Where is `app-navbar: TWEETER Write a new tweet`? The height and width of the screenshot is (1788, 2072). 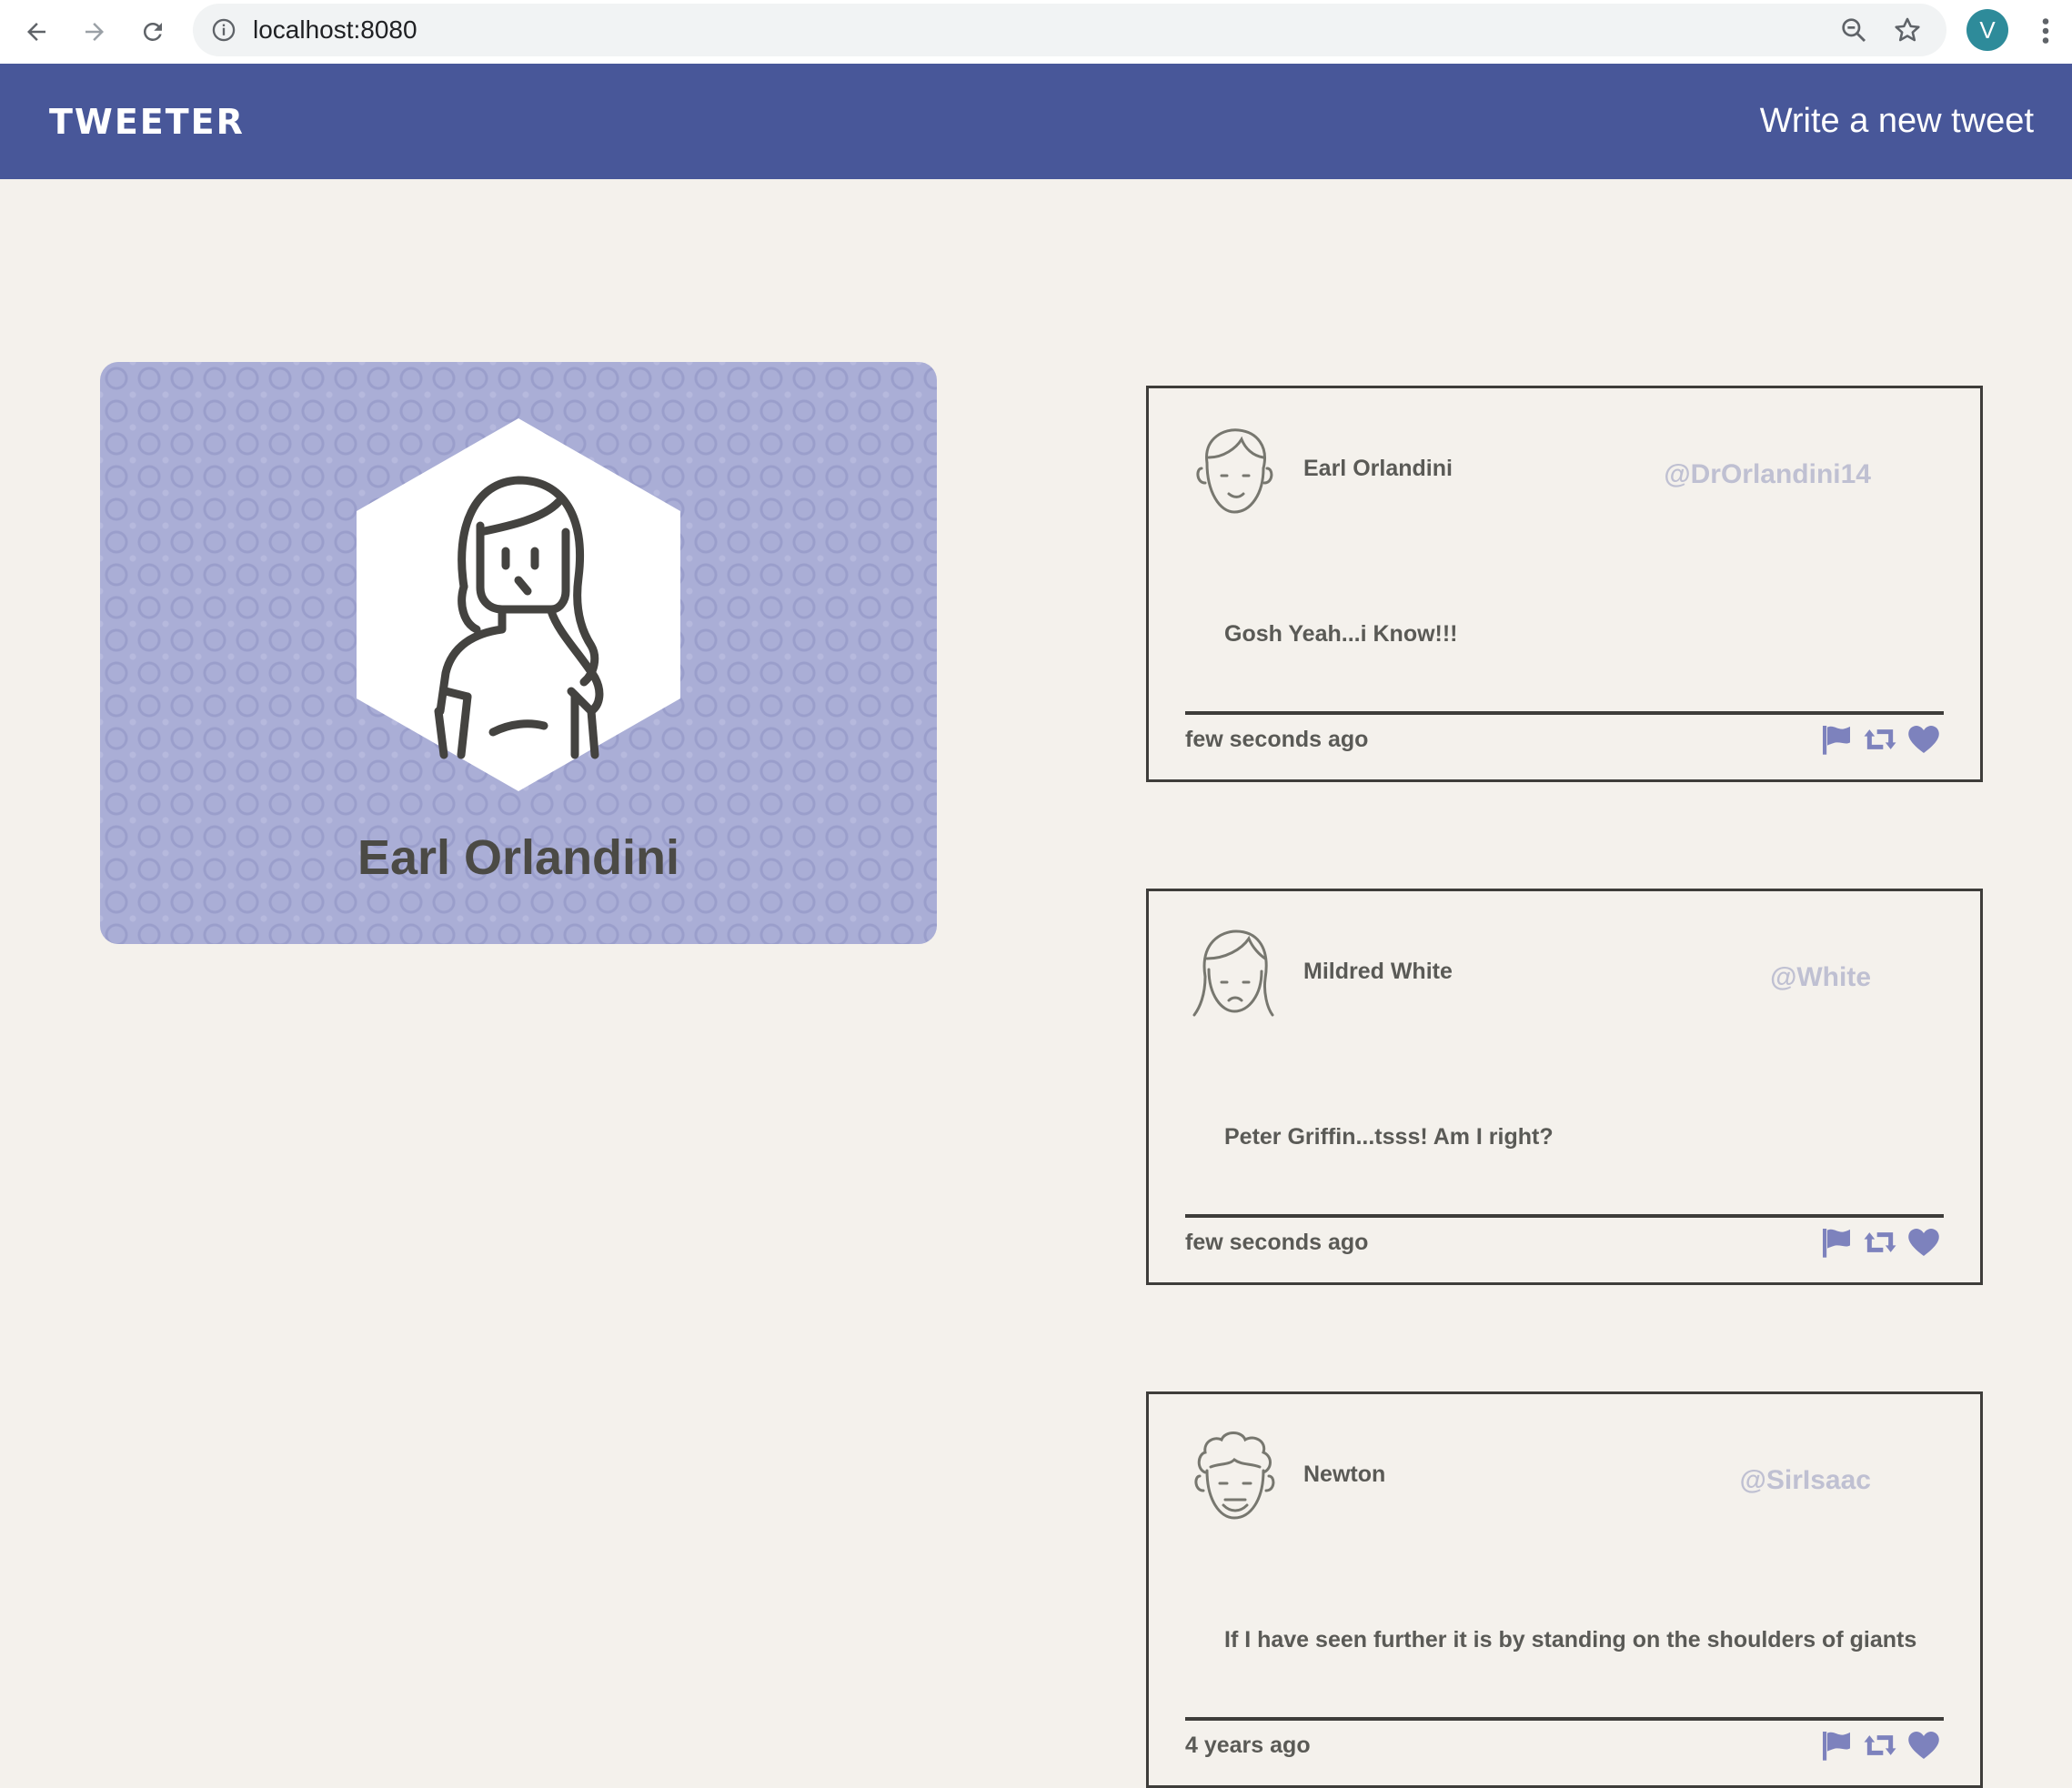
app-navbar: TWEETER Write a new tweet is located at coordinates (1036, 122).